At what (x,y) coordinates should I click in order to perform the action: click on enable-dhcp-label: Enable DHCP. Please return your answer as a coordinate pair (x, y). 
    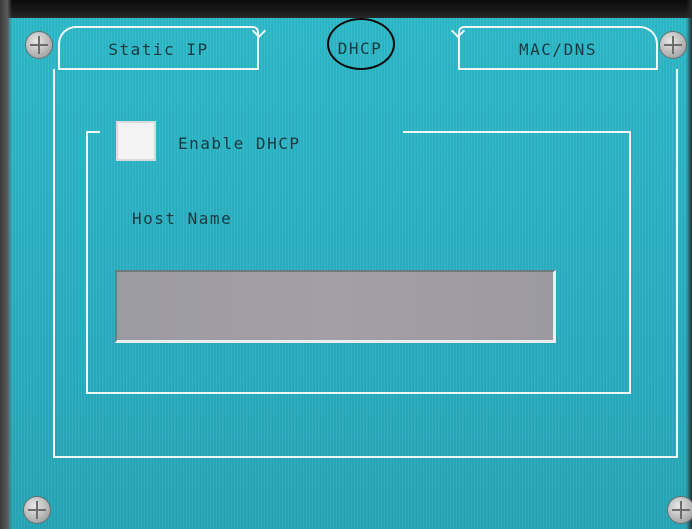
    Looking at the image, I should click on (239, 143).